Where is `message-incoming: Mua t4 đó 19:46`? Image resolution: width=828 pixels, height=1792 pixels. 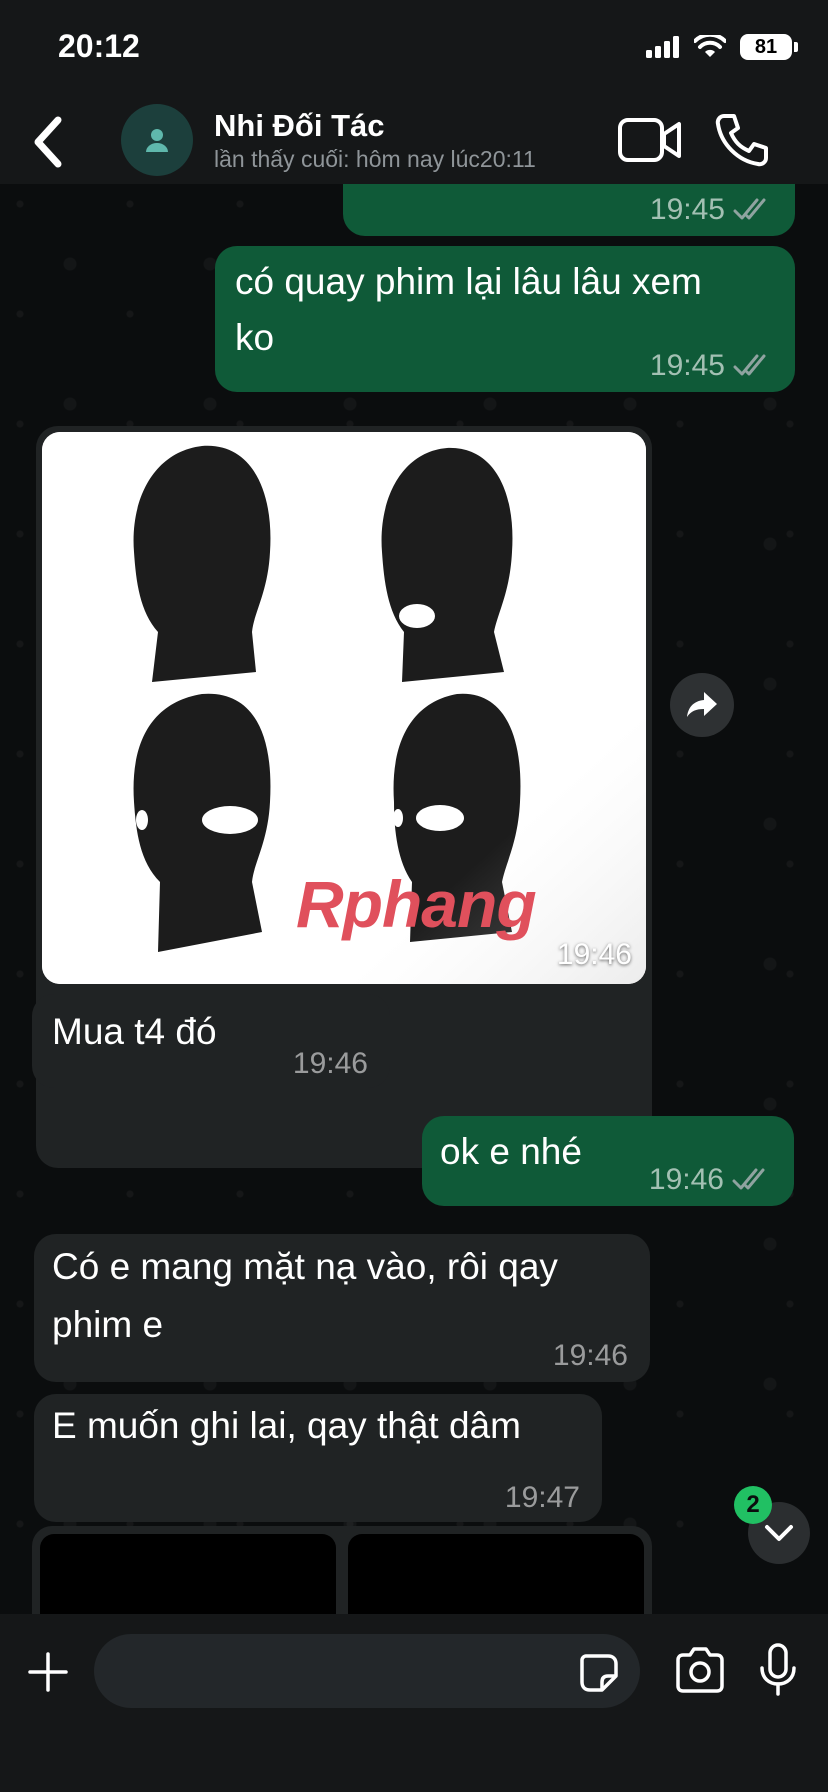
message-incoming: Mua t4 đó 19:46 is located at coordinates (211, 1041).